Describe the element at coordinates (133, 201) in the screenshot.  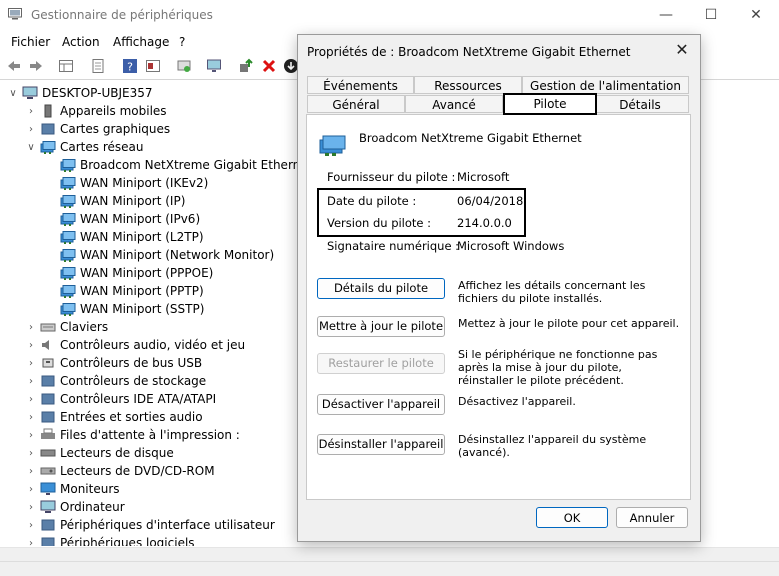
I see `tree-item-label: WAN Miniport (IP)` at that location.